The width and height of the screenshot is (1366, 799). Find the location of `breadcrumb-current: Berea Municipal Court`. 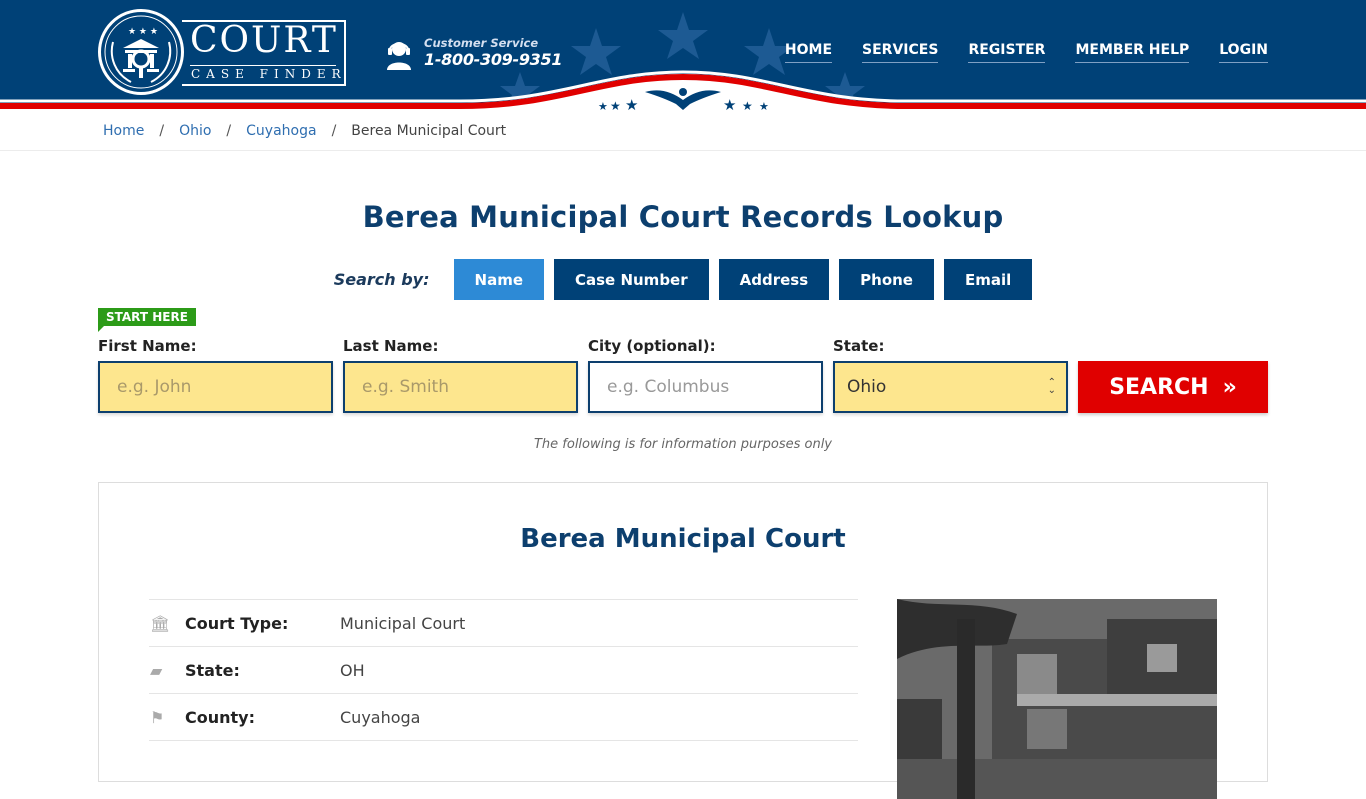

breadcrumb-current: Berea Municipal Court is located at coordinates (429, 131).